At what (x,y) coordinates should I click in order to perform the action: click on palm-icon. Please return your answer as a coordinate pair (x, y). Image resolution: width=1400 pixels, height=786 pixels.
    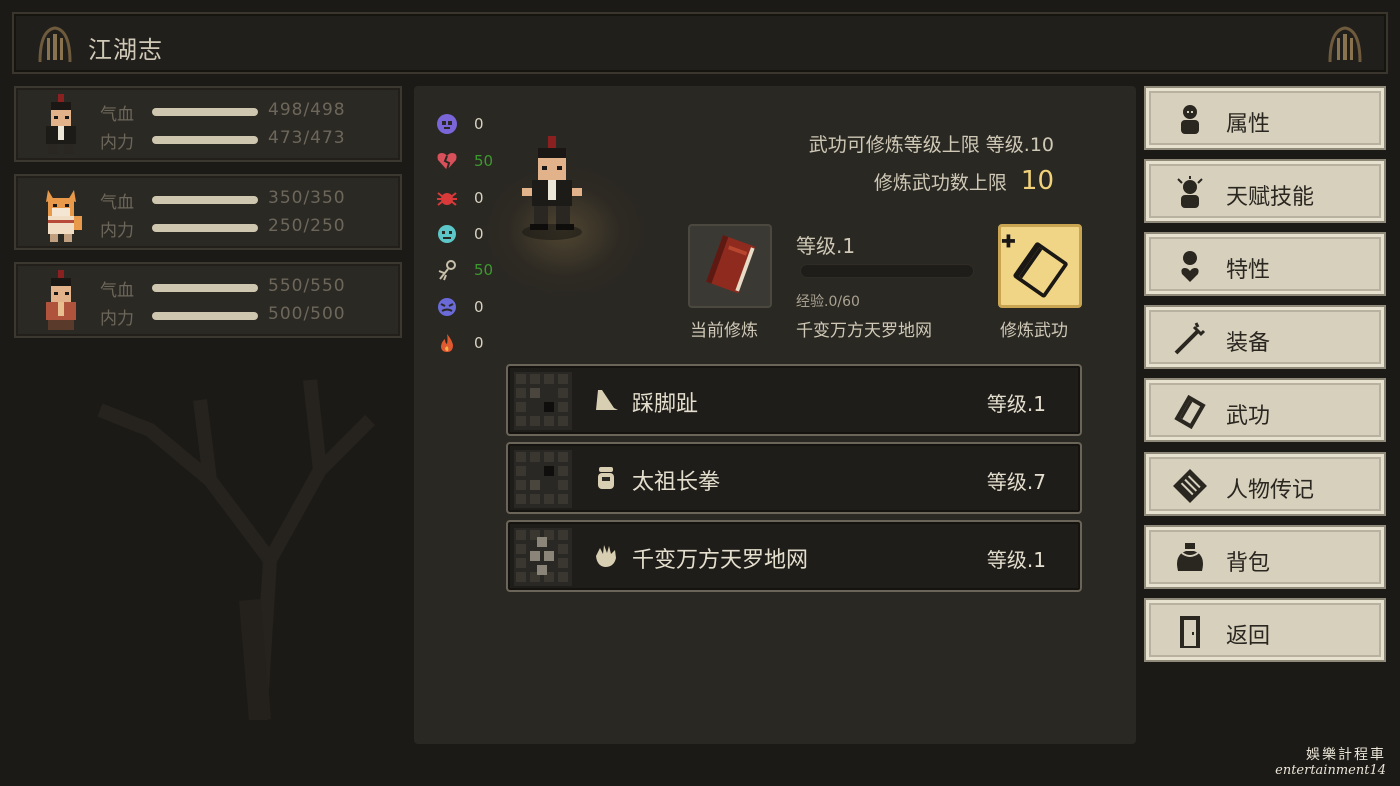
    Looking at the image, I should click on (606, 556).